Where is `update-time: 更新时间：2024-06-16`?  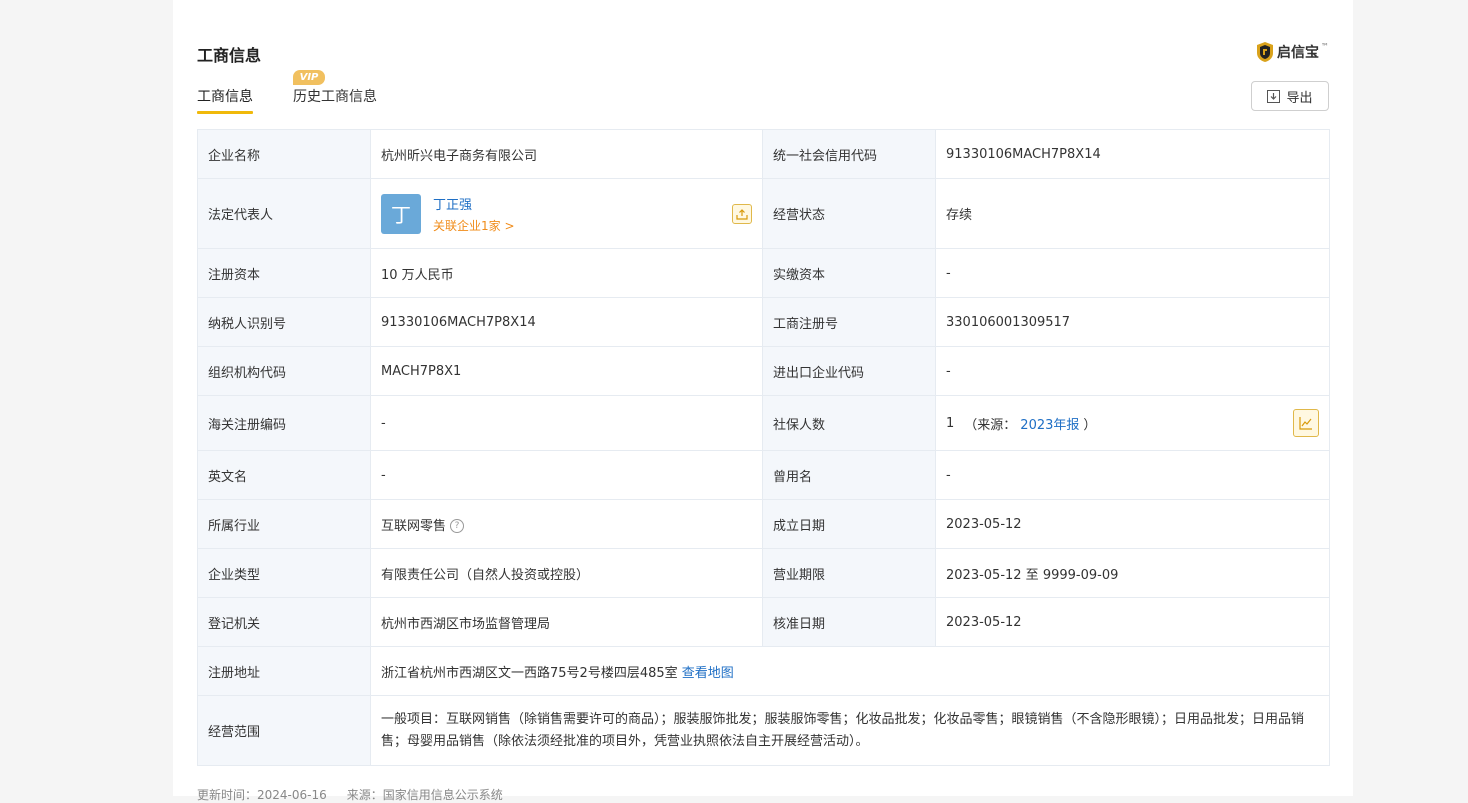 update-time: 更新时间：2024-06-16 is located at coordinates (262, 795).